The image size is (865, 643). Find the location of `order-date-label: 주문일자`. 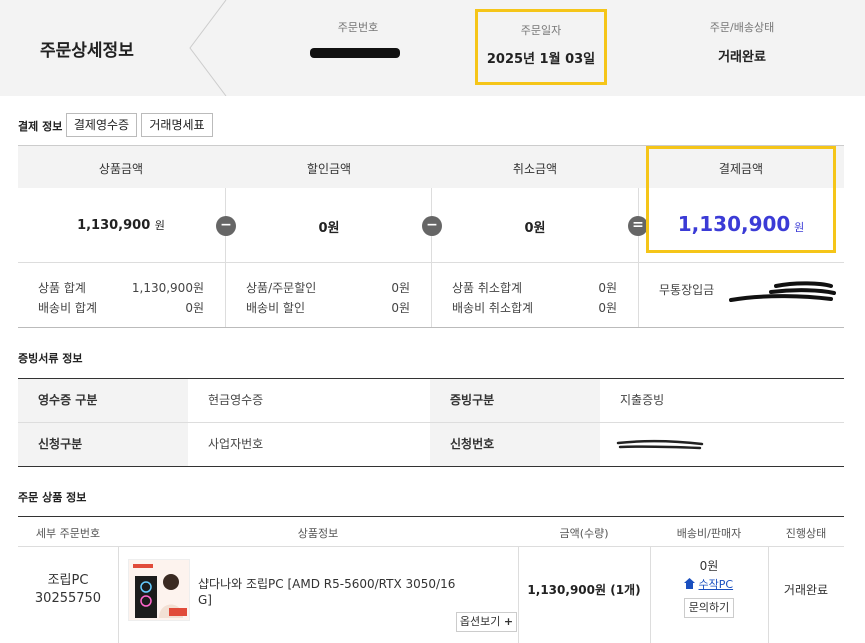

order-date-label: 주문일자 is located at coordinates (541, 30).